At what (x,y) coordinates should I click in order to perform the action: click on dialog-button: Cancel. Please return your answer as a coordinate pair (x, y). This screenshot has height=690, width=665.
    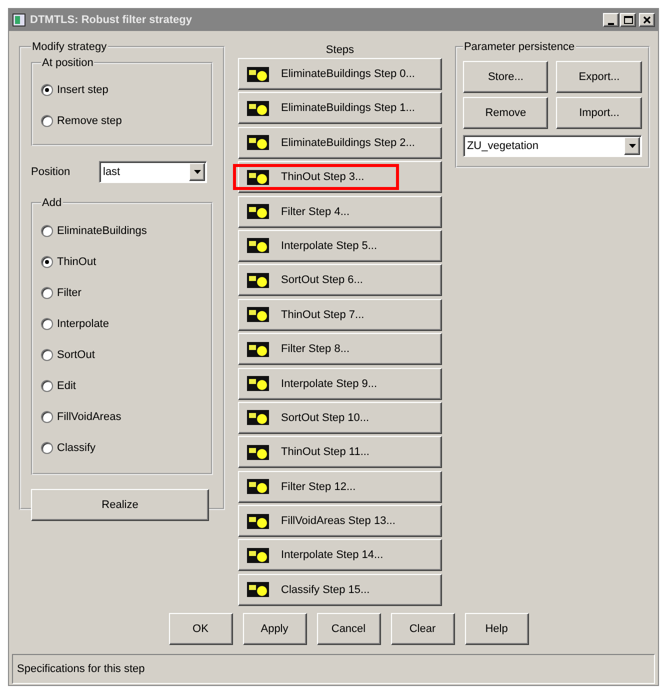
    Looking at the image, I should click on (348, 629).